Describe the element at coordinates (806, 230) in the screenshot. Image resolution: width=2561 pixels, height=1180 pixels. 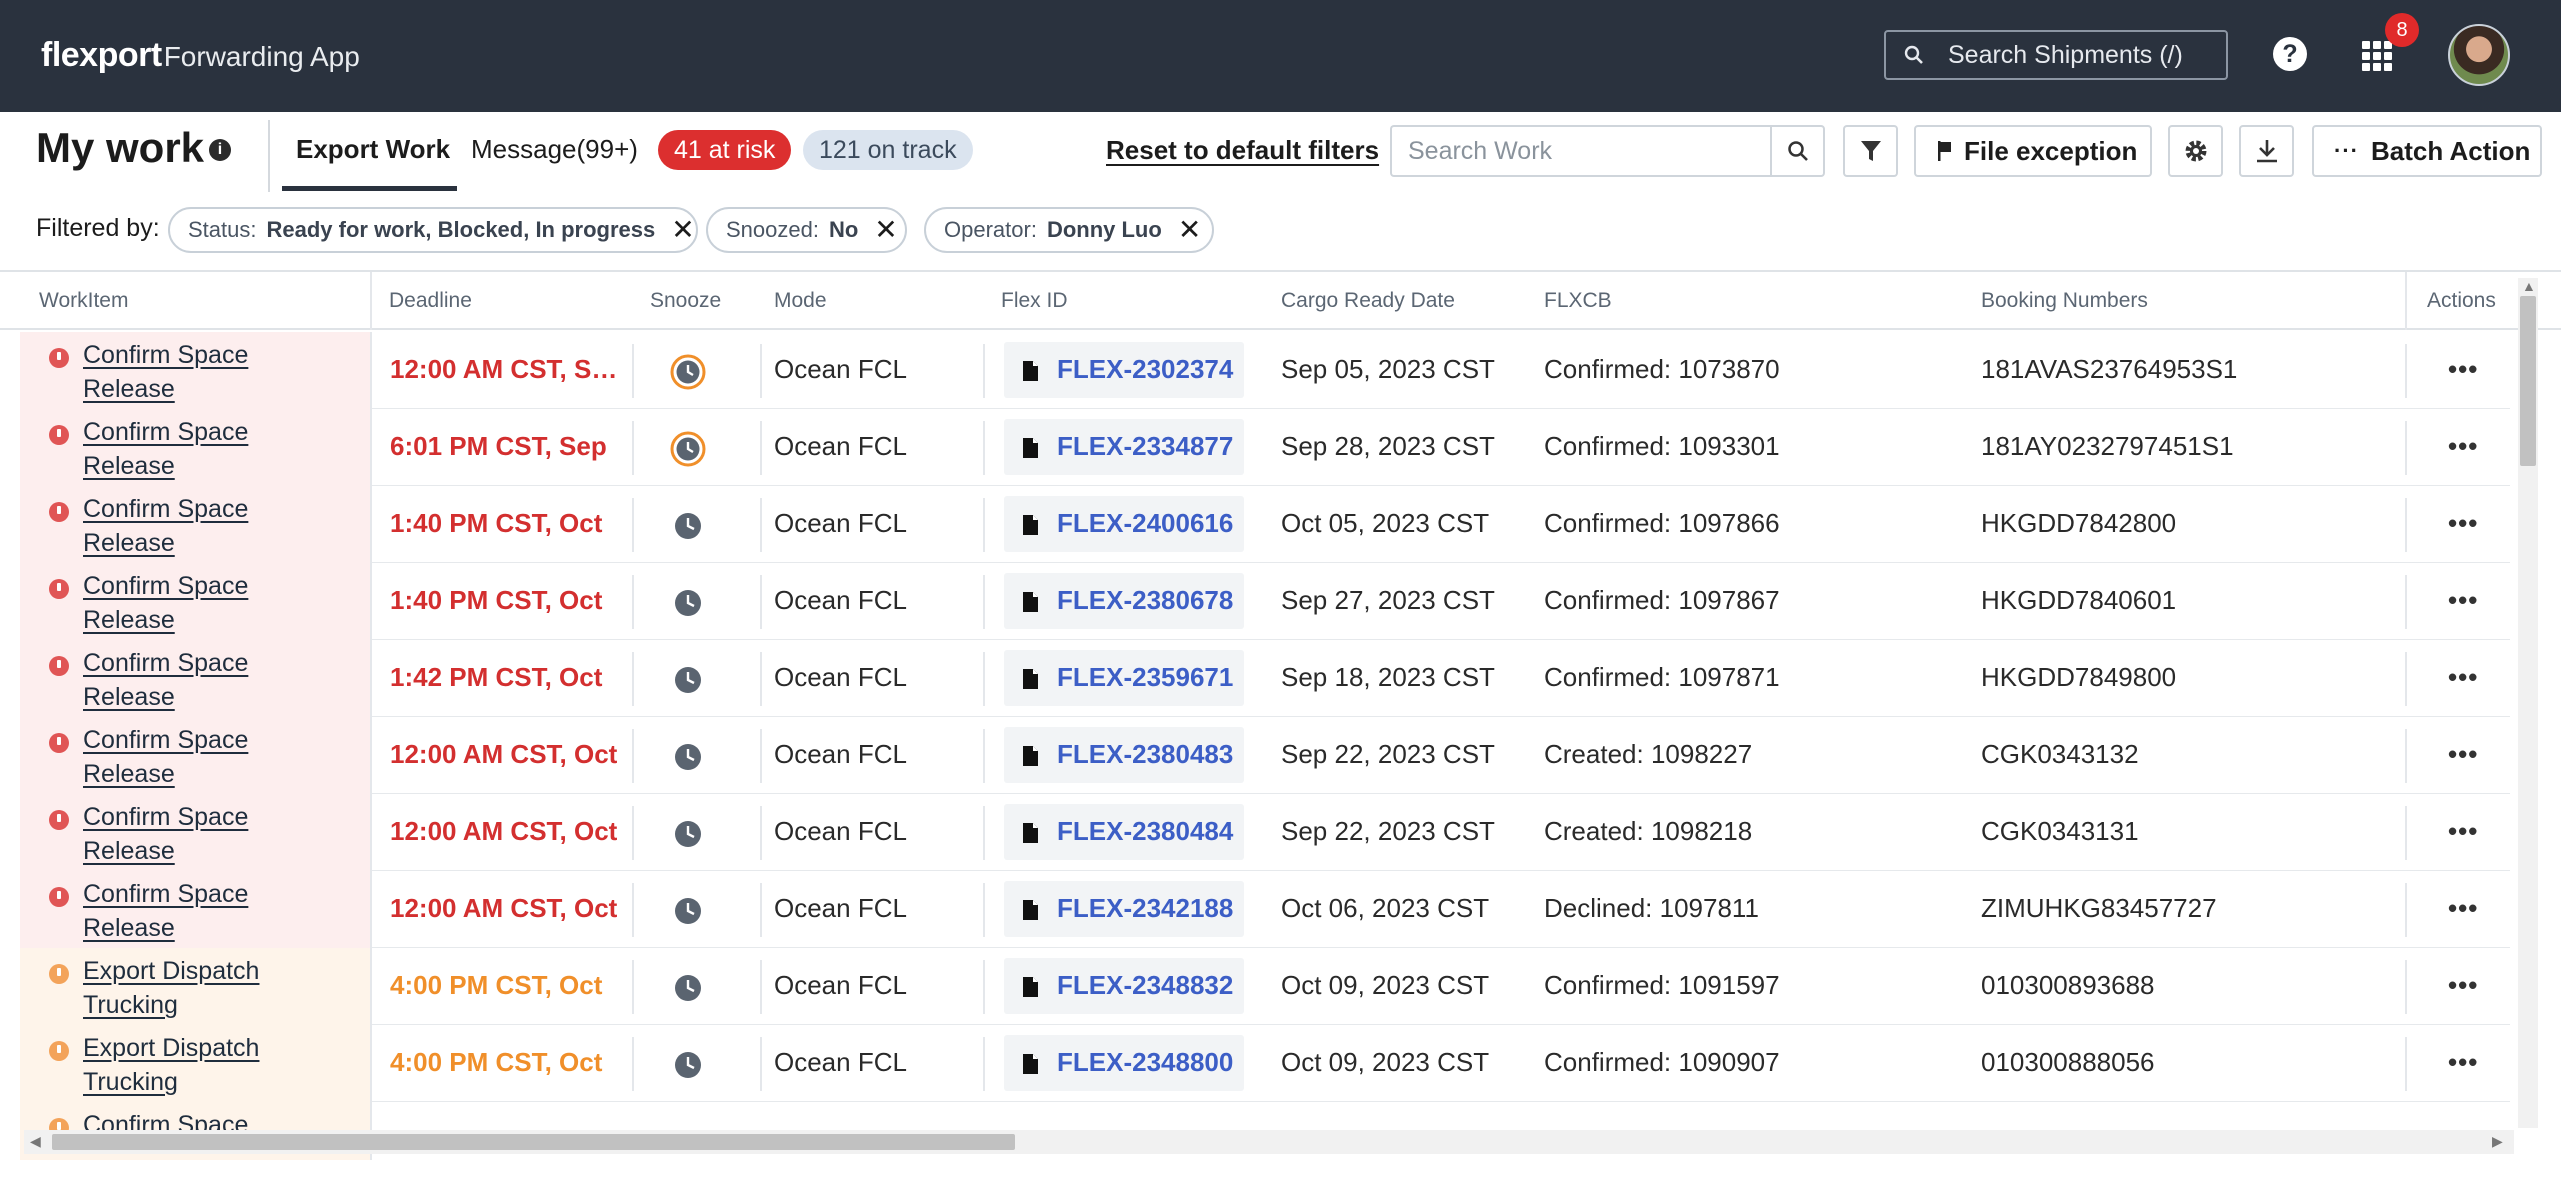
I see `filter-chip-snoozed: Snoozed: No ✕` at that location.